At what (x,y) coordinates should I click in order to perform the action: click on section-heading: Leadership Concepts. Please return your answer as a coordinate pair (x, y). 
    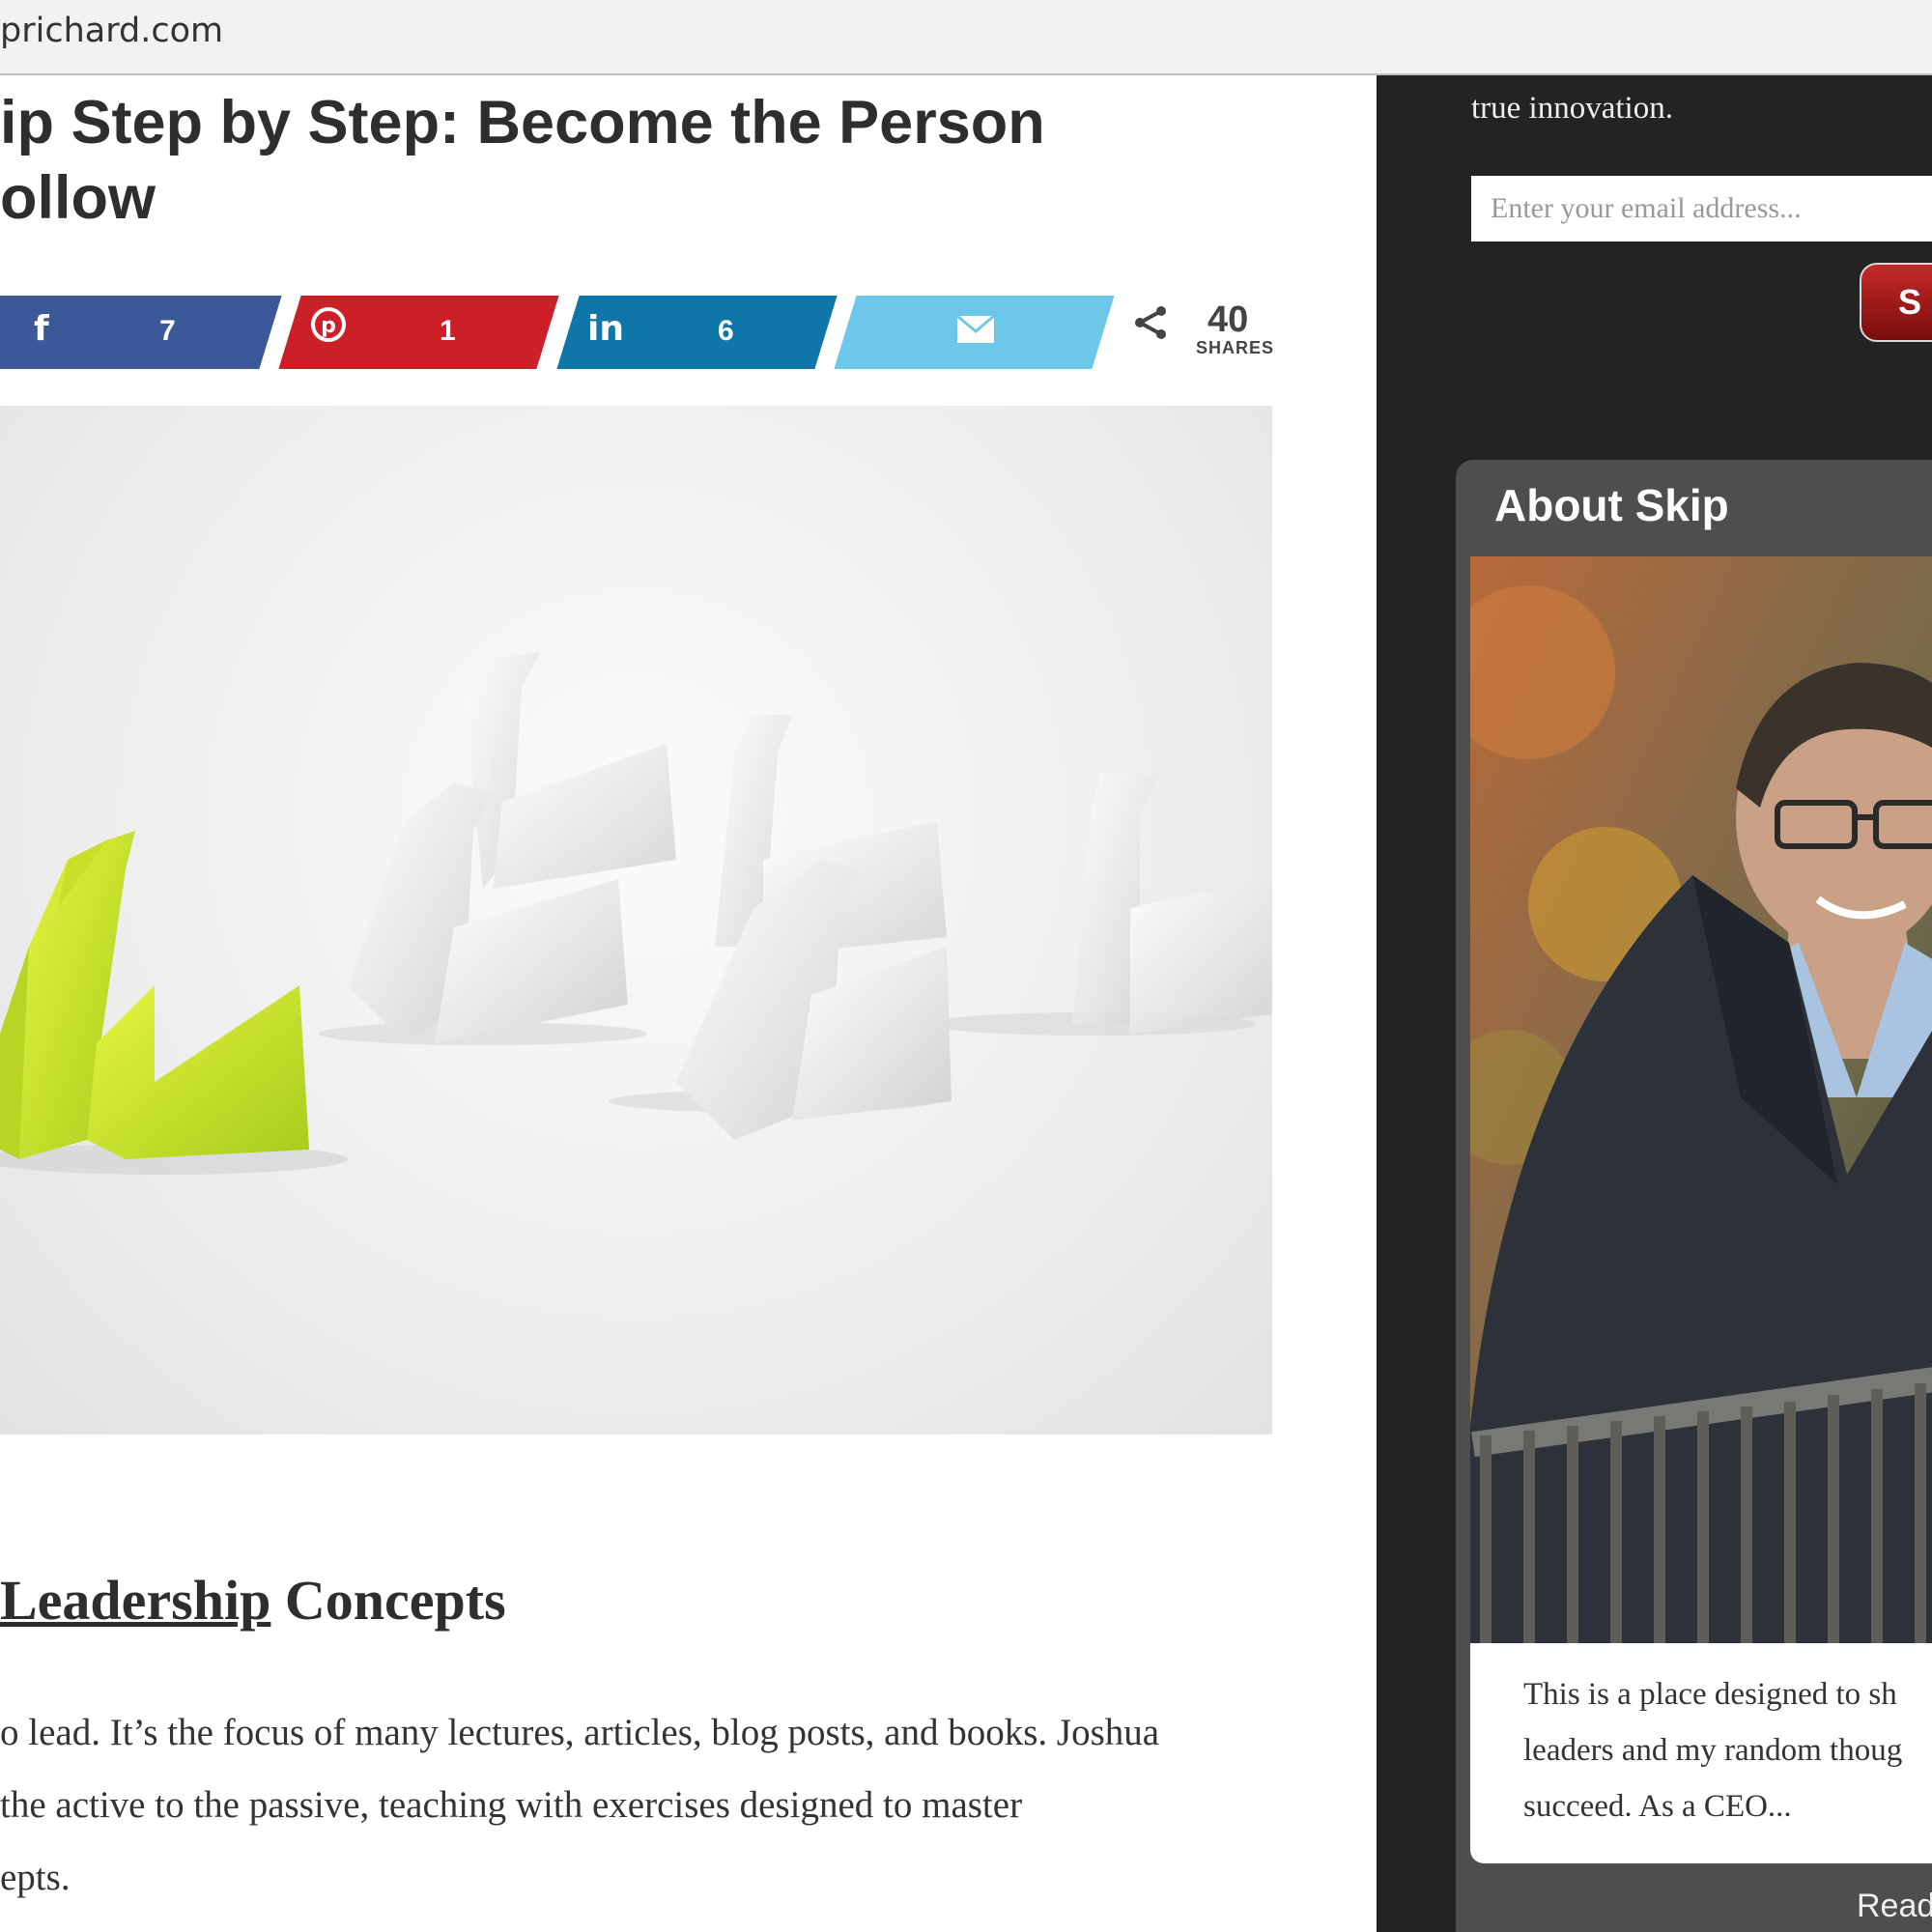
    Looking at the image, I should click on (253, 1600).